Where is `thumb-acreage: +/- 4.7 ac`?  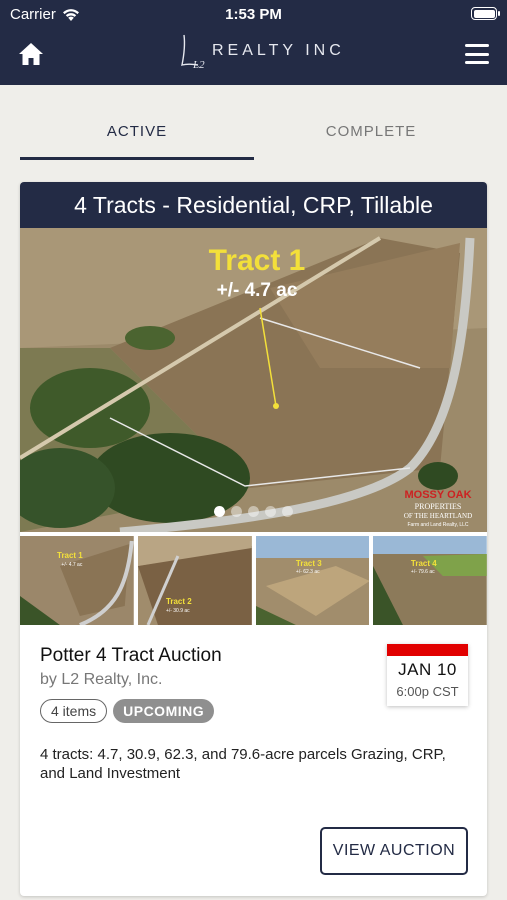
thumb-acreage: +/- 4.7 ac is located at coordinates (71, 565).